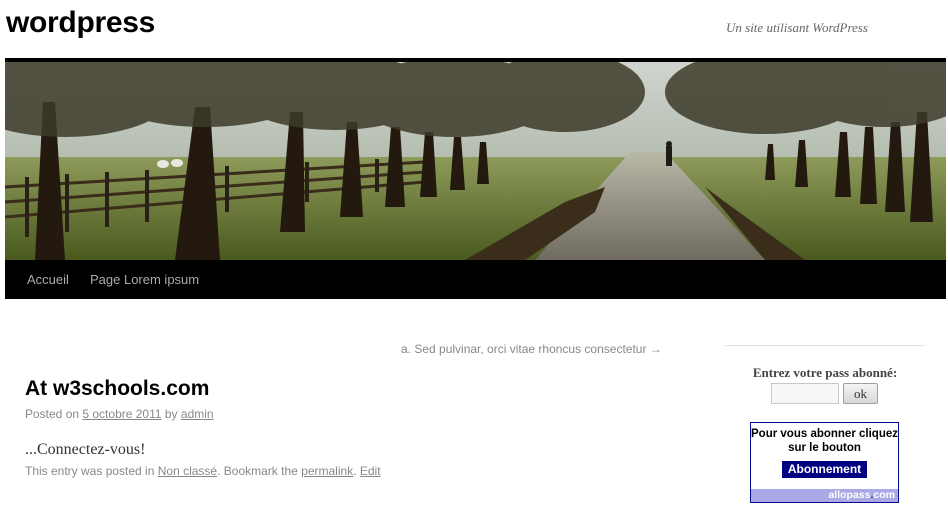  I want to click on subscribe-button: Abonnement, so click(824, 469).